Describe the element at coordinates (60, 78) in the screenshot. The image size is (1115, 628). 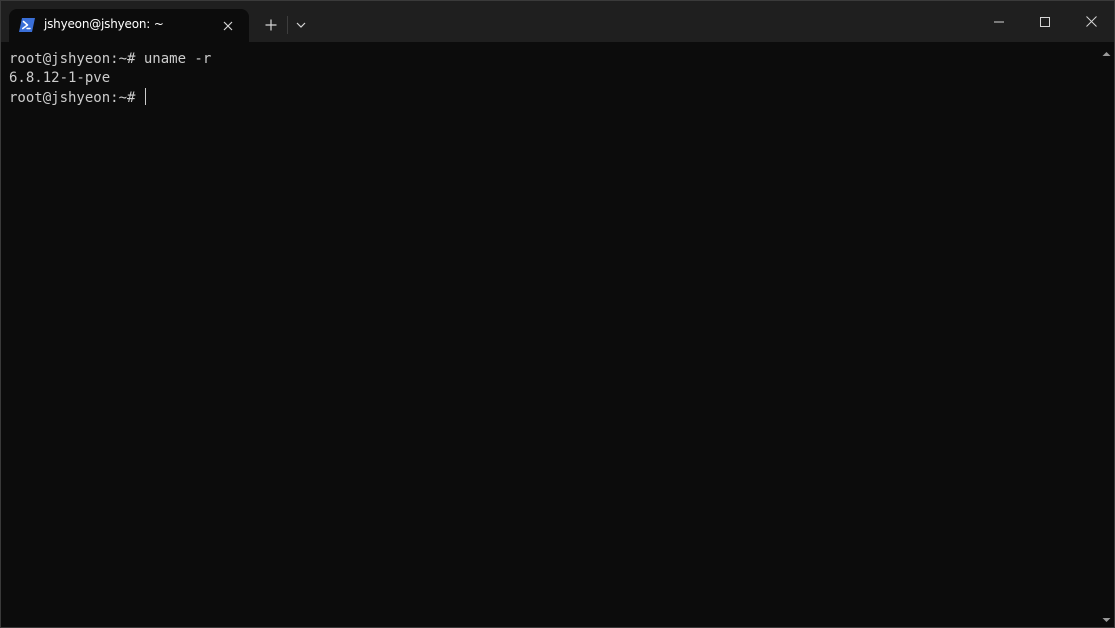
I see `command-output: 6.8.12-1-pve` at that location.